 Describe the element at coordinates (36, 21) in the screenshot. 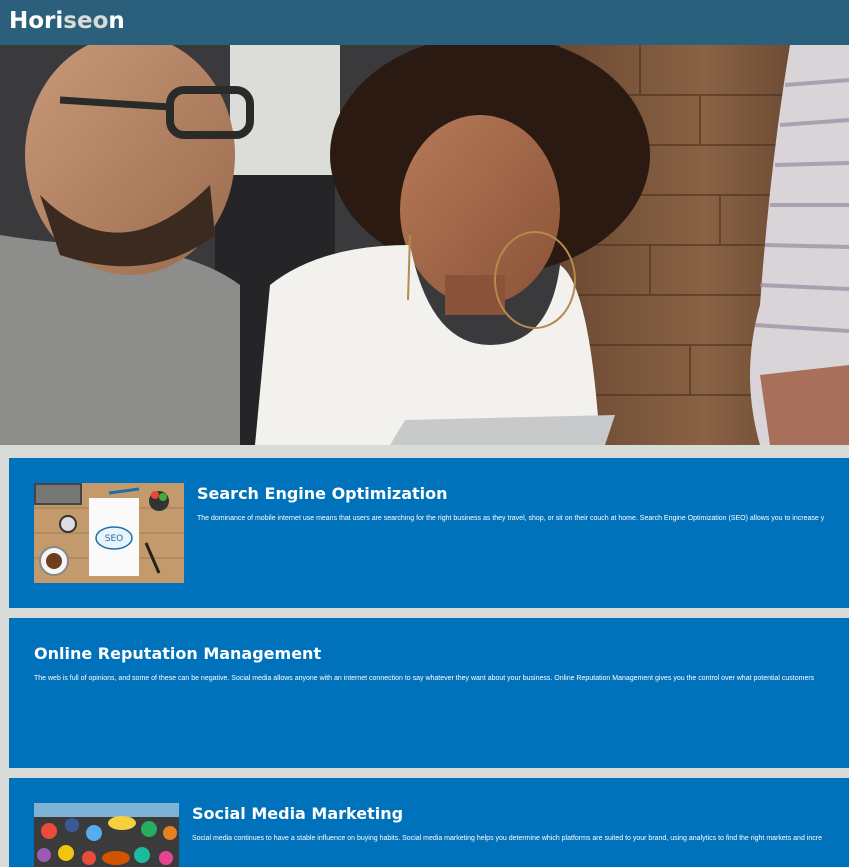

I see `logo-text-start: Hori` at that location.